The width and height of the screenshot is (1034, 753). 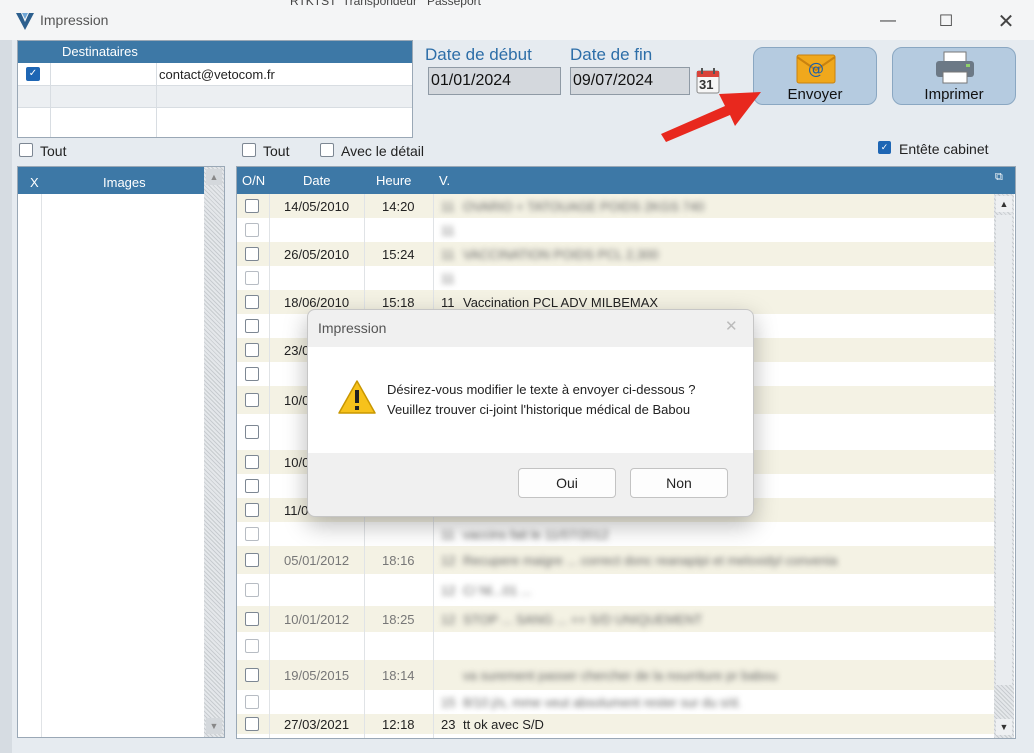 What do you see at coordinates (611, 54) in the screenshot?
I see `end-date-label: Date de fin` at bounding box center [611, 54].